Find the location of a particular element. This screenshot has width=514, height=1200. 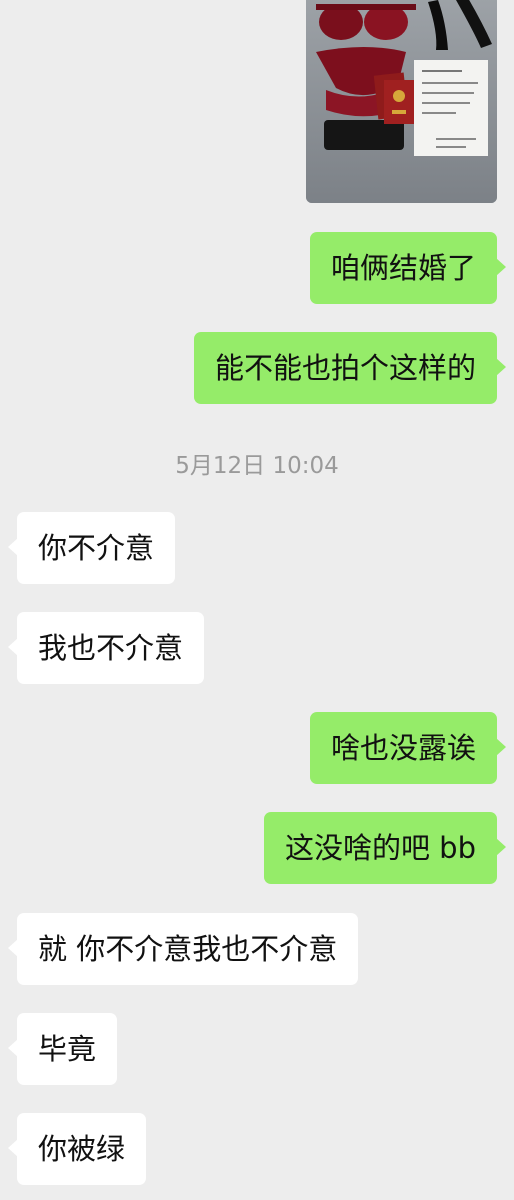

message-text: 就 你不介意我也不介意 is located at coordinates (188, 949).